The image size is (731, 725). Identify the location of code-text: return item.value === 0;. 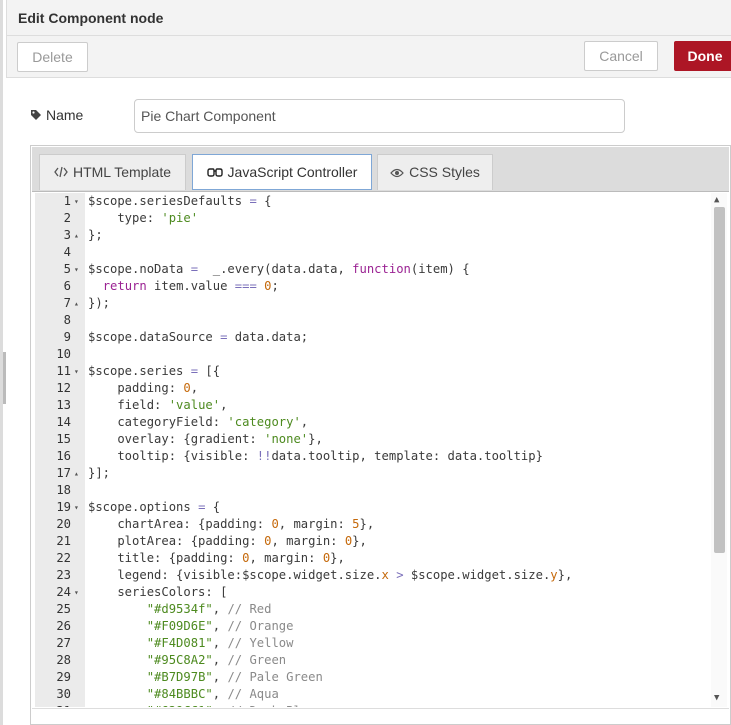
(190, 286).